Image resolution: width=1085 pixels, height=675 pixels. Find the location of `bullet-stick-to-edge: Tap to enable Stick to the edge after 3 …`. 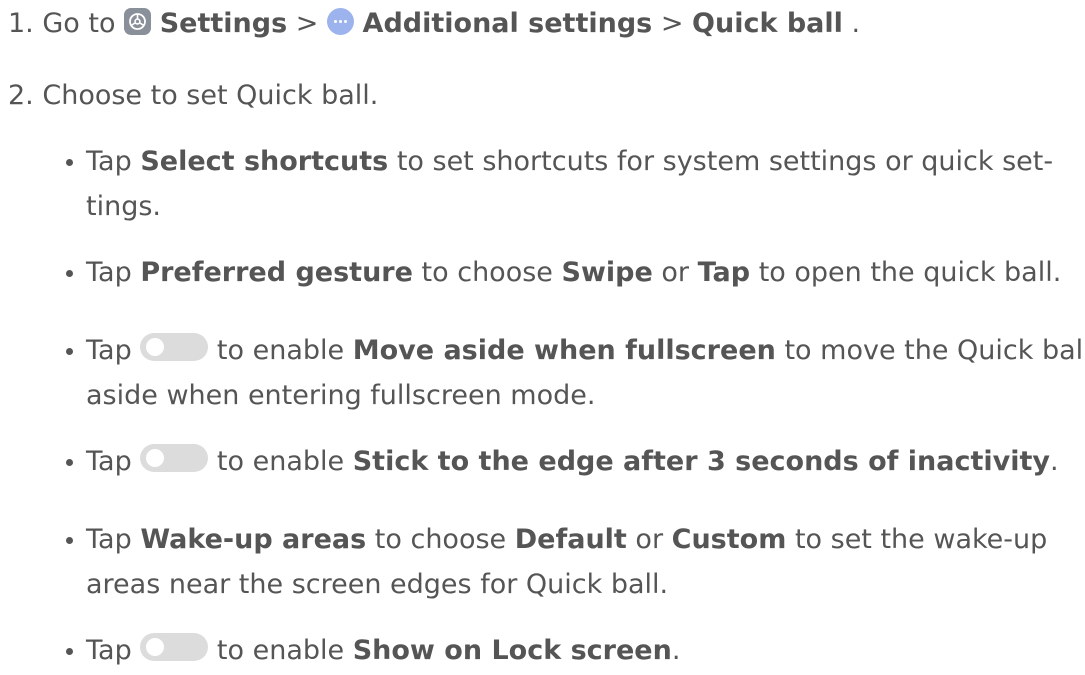

bullet-stick-to-edge: Tap to enable Stick to the edge after 3 … is located at coordinates (572, 462).